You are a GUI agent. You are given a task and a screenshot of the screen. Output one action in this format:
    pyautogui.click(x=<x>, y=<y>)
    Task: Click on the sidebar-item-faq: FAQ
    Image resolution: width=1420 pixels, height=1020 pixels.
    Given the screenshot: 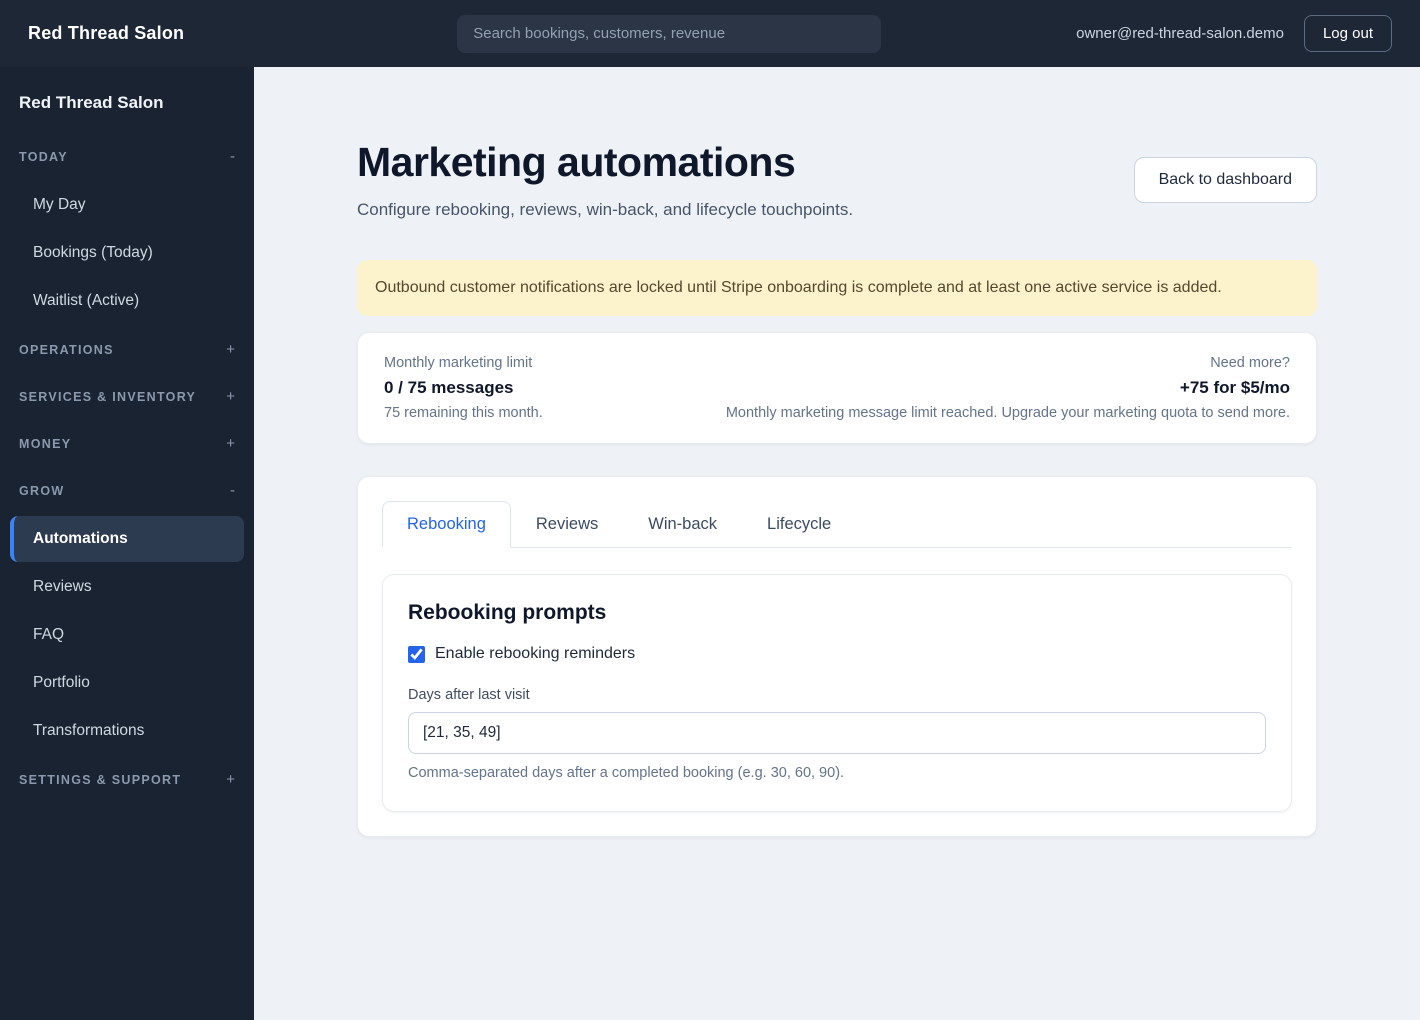 What is the action you would take?
    pyautogui.click(x=127, y=635)
    